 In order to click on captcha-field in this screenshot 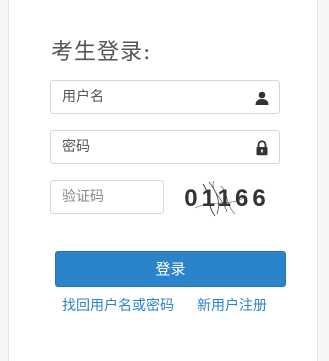, I will do `click(107, 197)`.